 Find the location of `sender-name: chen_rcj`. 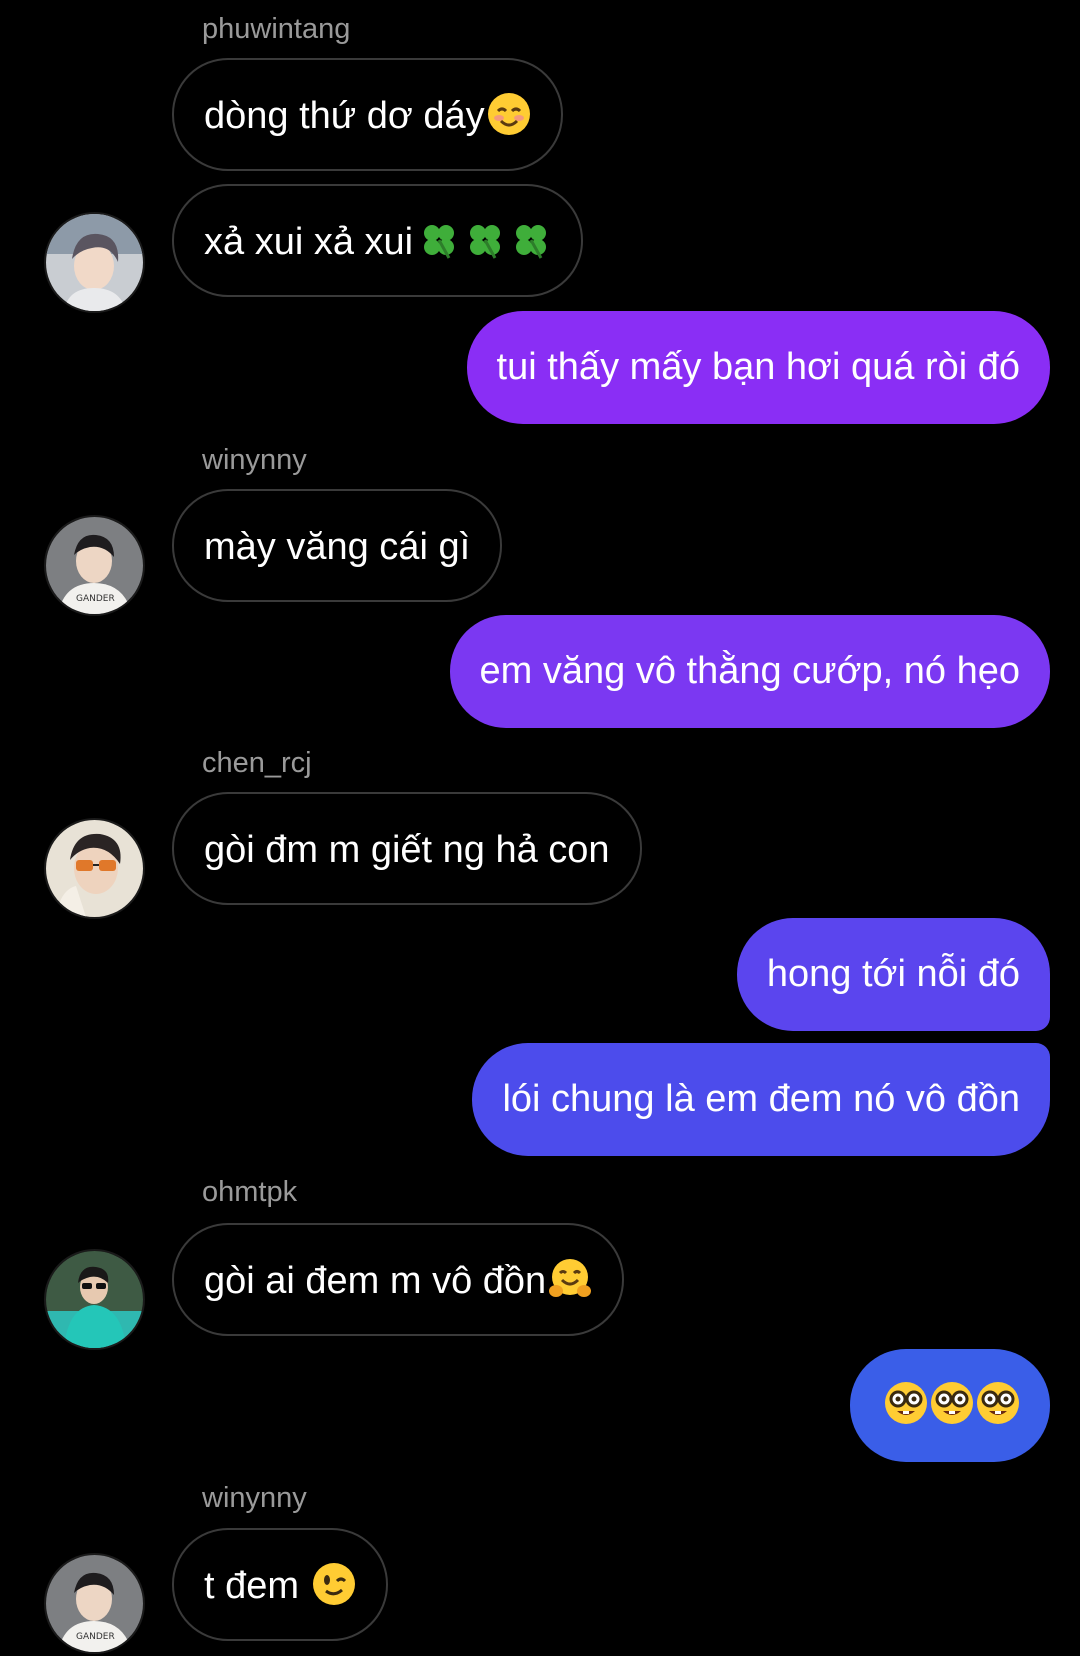

sender-name: chen_rcj is located at coordinates (257, 763).